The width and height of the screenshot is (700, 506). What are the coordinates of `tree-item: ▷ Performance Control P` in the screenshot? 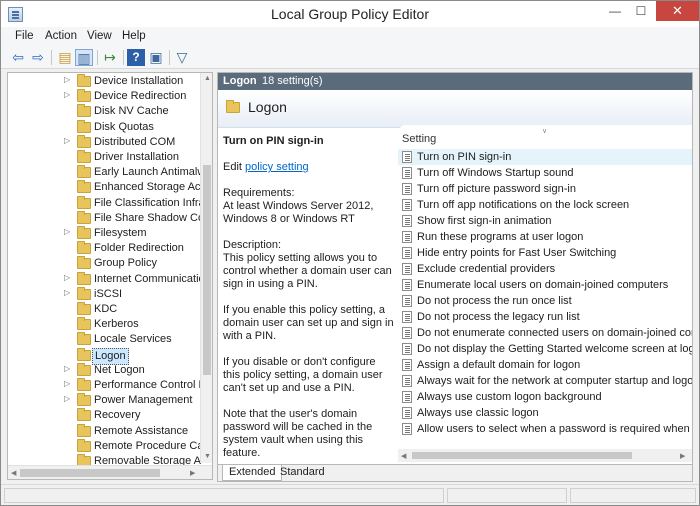 It's located at (105, 385).